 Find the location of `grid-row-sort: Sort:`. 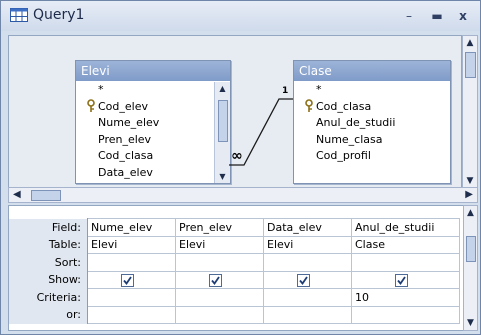

grid-row-sort: Sort: is located at coordinates (234, 262).